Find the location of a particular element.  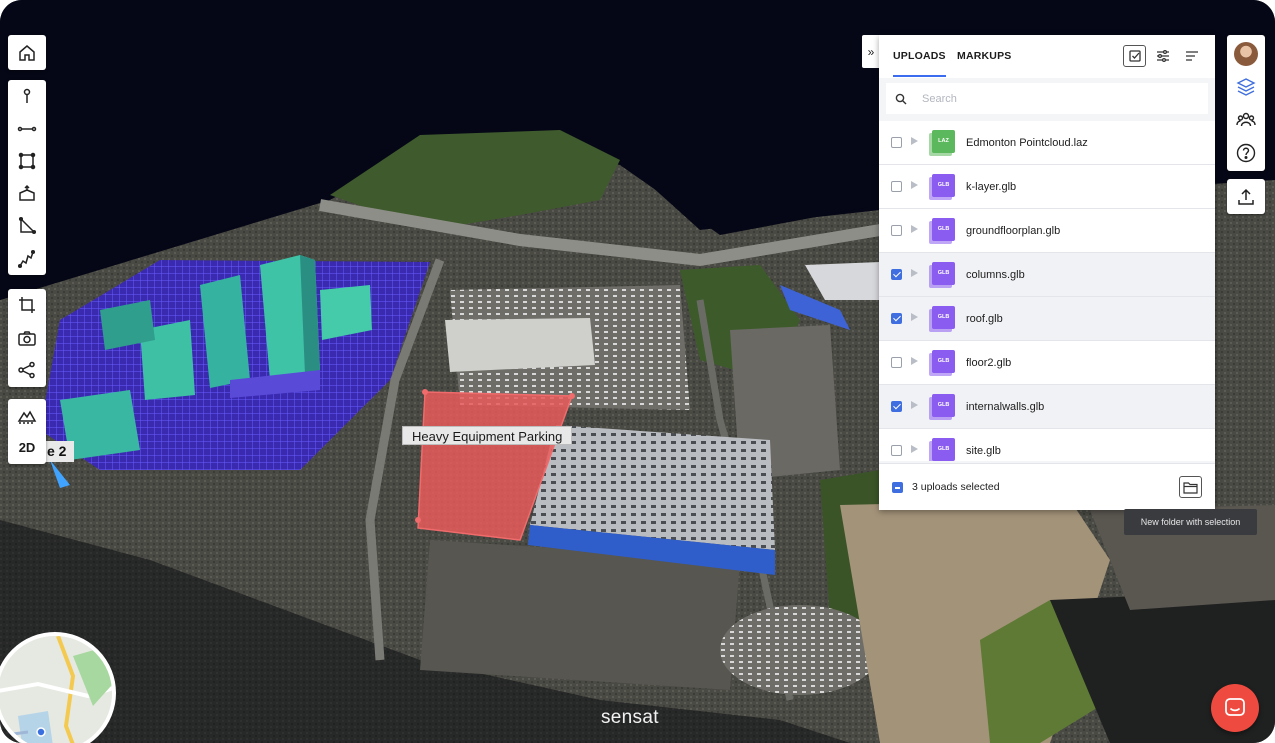

checkbox-select-icon is located at coordinates (1134, 56).